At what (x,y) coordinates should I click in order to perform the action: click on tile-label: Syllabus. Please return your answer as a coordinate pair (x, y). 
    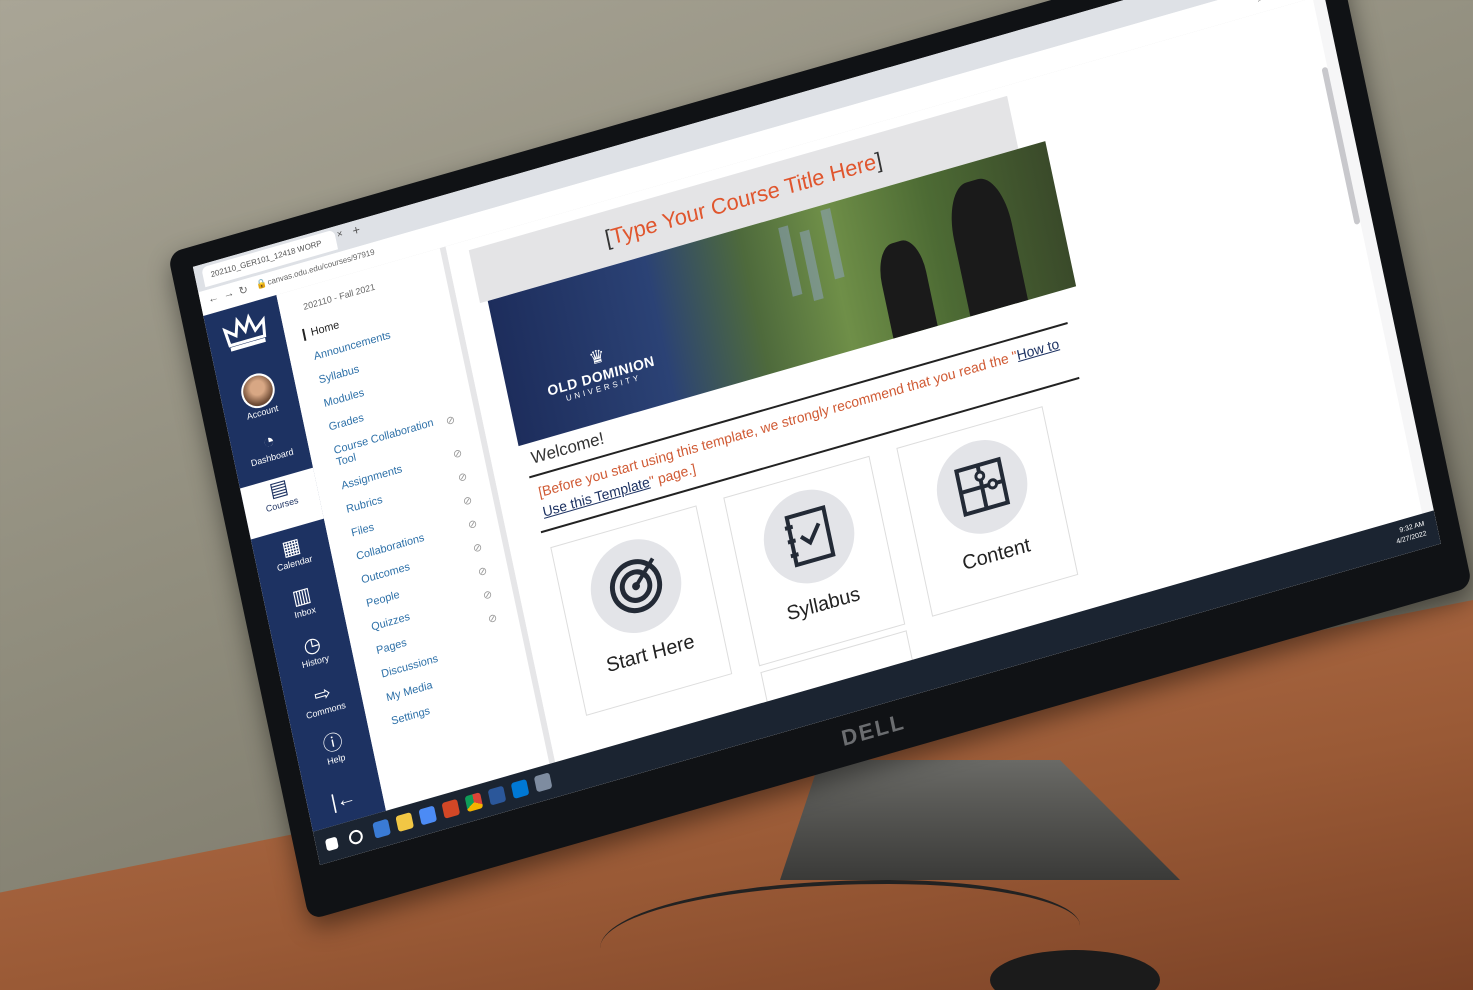
    Looking at the image, I should click on (823, 604).